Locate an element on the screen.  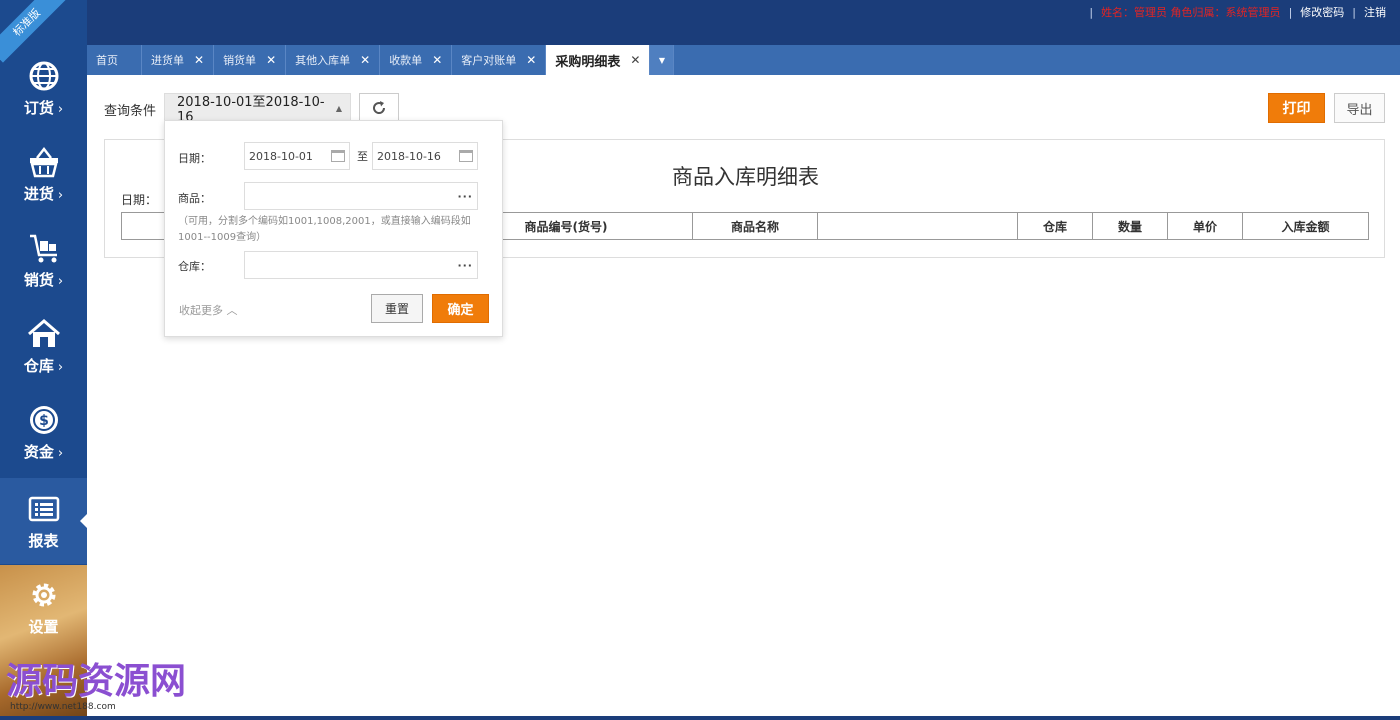
date-to-value: 2018-10-16 is located at coordinates (409, 156).